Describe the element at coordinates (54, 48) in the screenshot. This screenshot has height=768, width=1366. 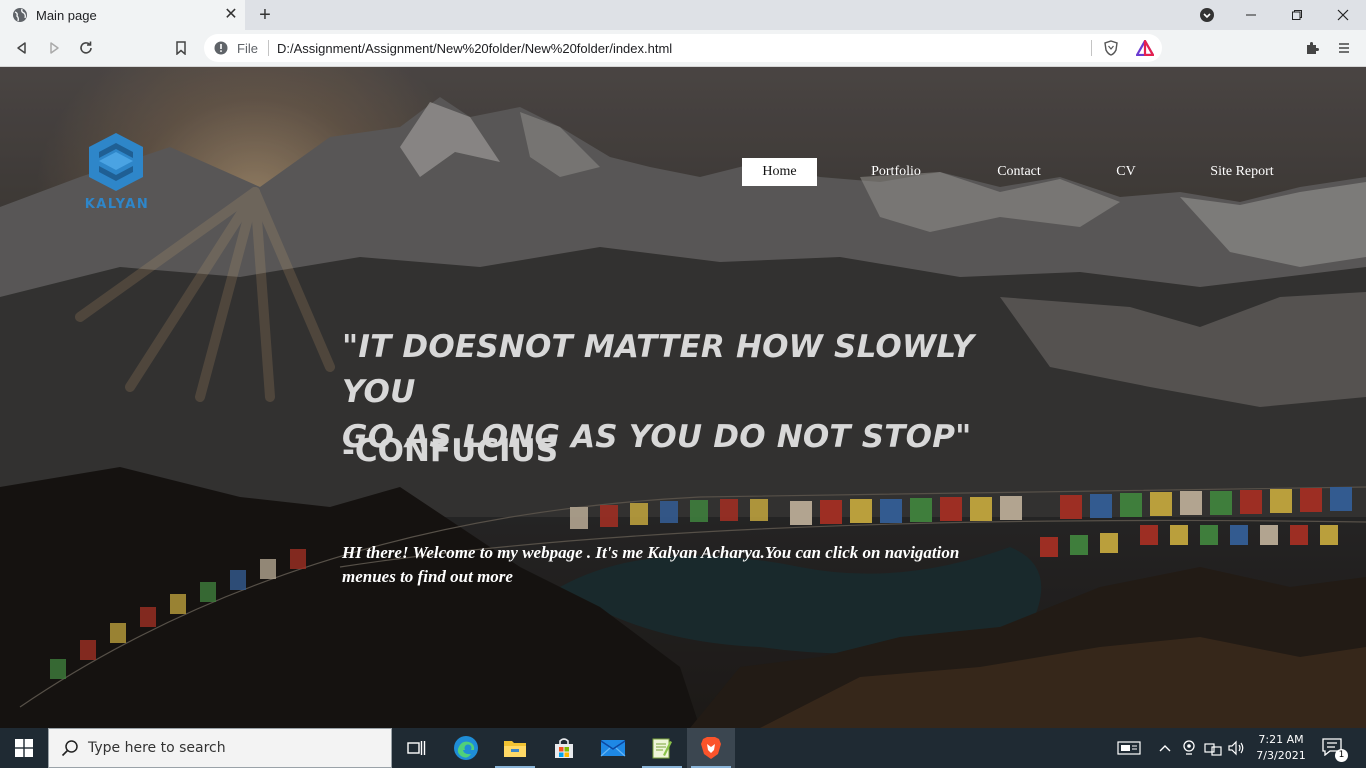
I see `forward-icon` at that location.